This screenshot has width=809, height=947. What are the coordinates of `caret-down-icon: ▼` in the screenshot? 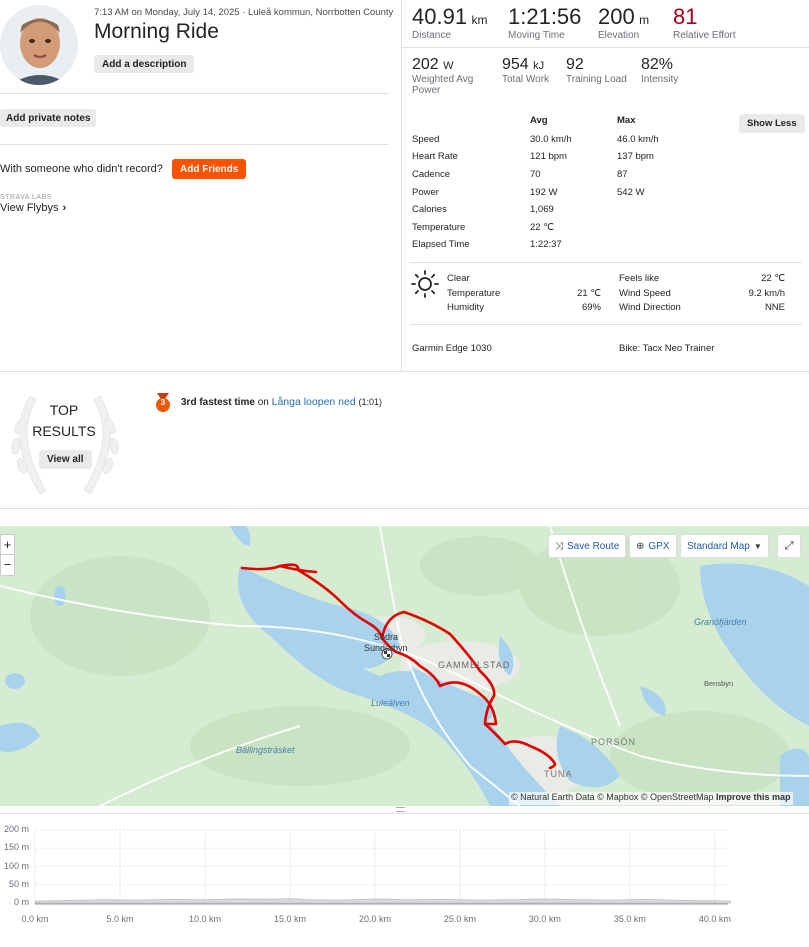 It's located at (757, 546).